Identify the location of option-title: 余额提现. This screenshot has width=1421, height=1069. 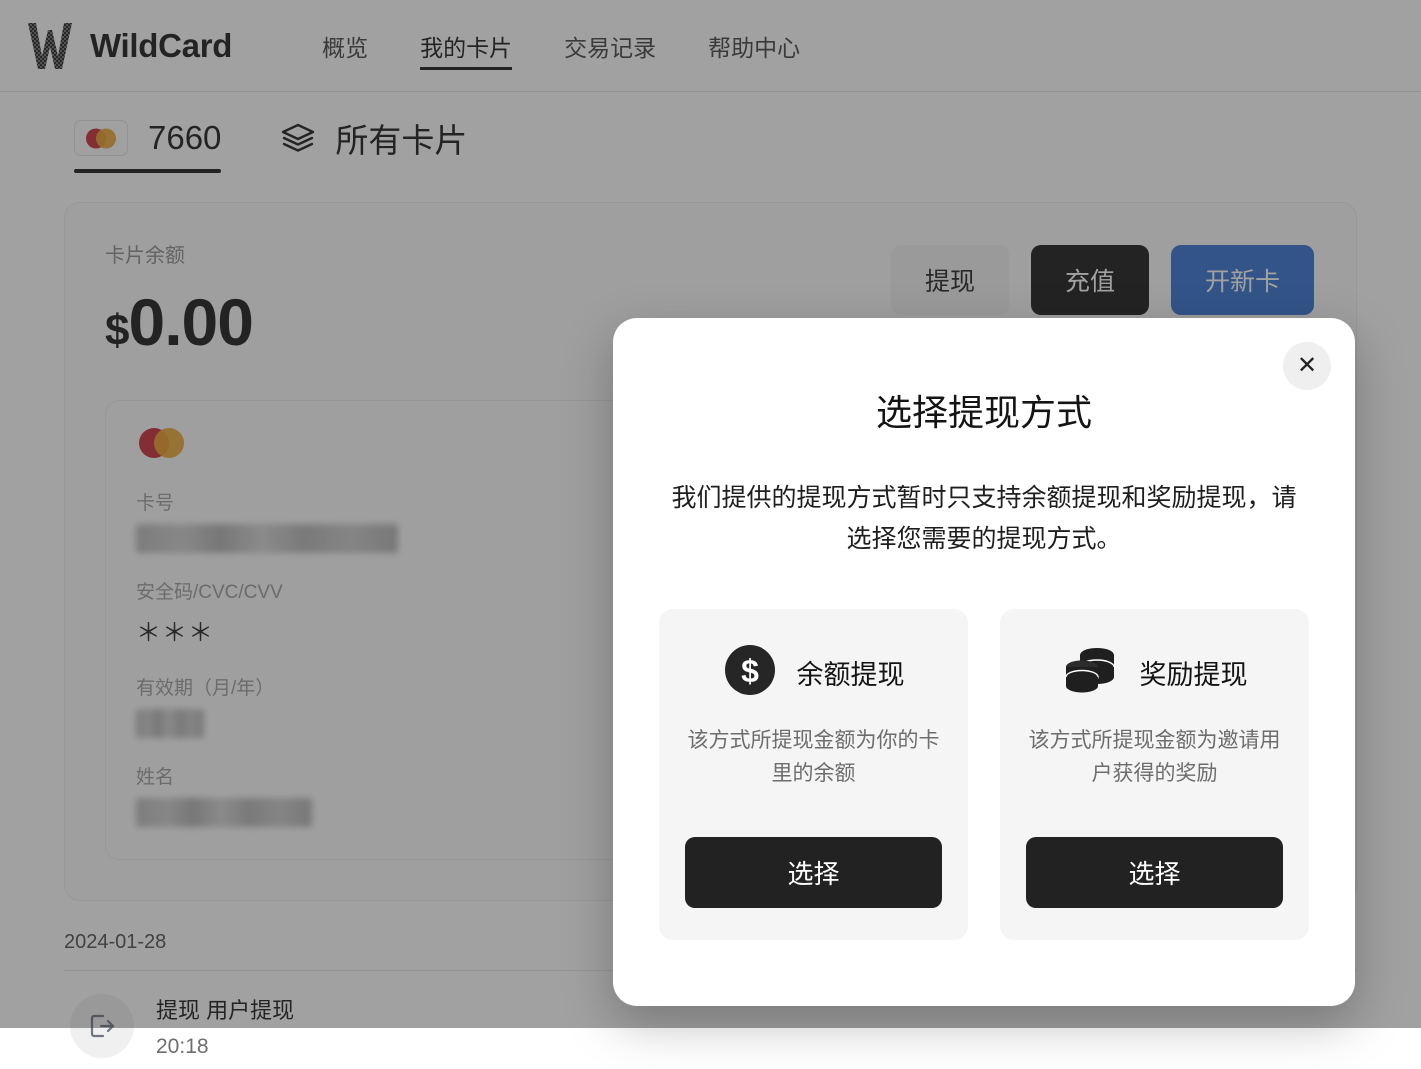
(851, 672).